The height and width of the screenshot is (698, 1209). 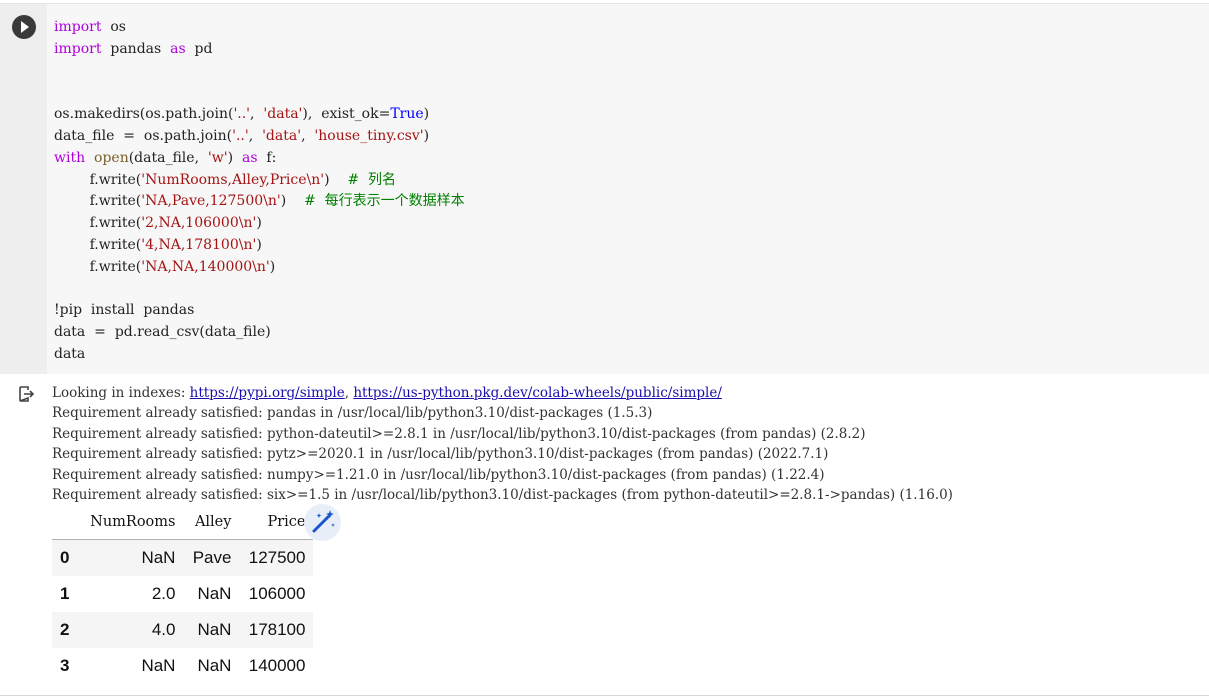 What do you see at coordinates (233, 179) in the screenshot?
I see `code-token: 'NumRooms,Alley,Price\n'` at bounding box center [233, 179].